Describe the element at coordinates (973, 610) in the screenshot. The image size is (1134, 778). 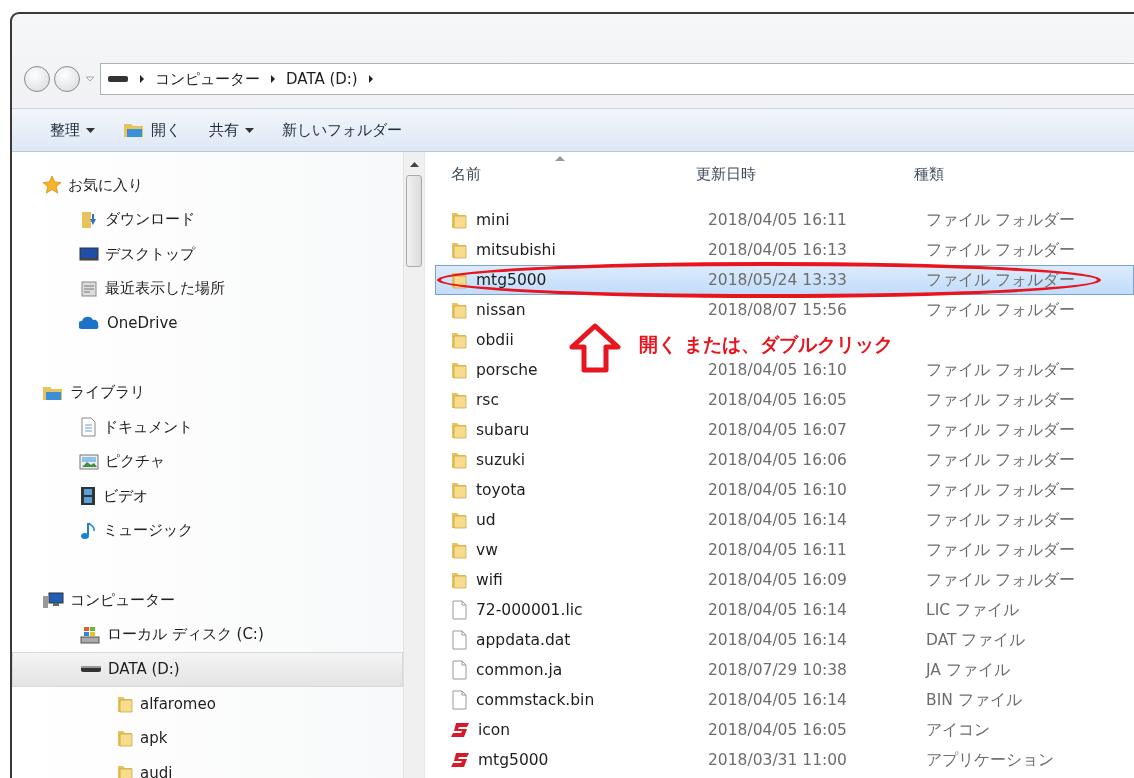
I see `file-type: LIC ファイル` at that location.